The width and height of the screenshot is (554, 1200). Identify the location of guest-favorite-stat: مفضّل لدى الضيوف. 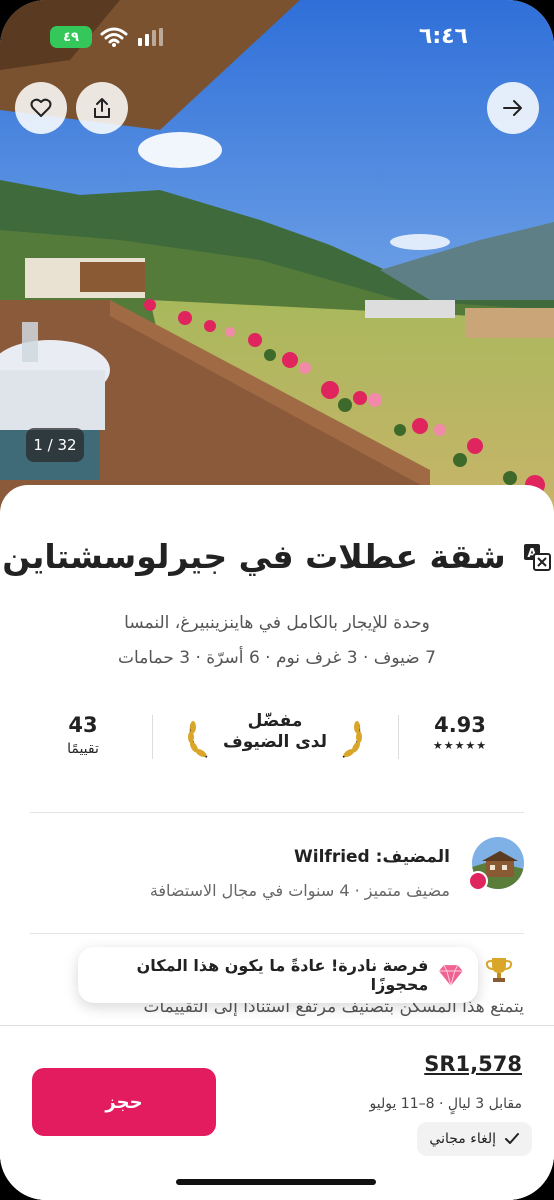
(275, 737).